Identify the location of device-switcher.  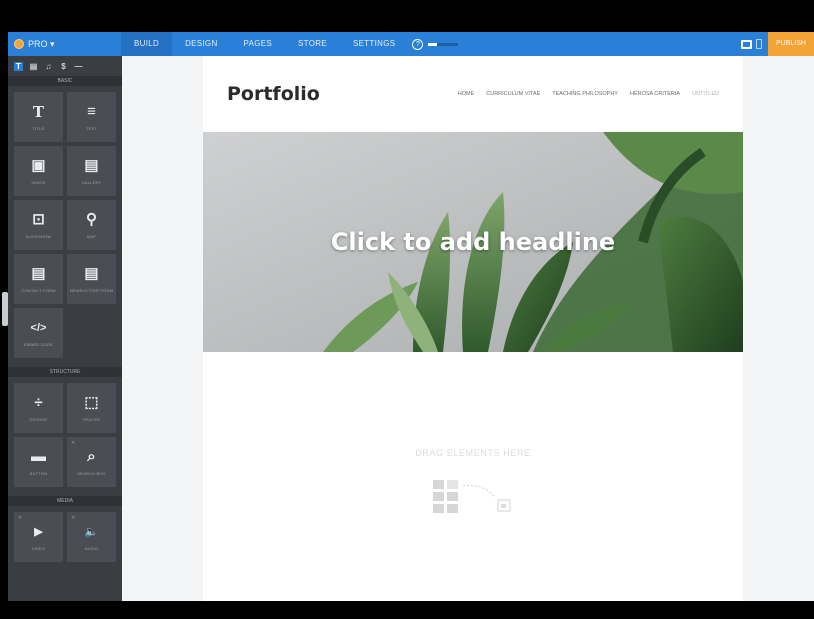
(751, 44).